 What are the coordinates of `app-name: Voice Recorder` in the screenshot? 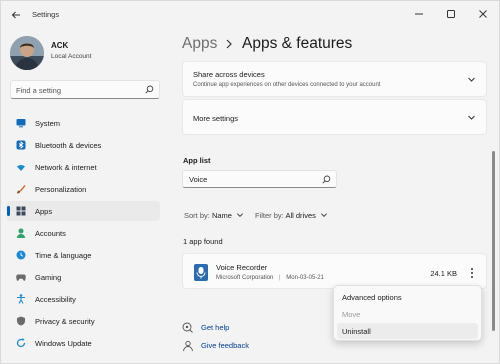 It's located at (242, 267).